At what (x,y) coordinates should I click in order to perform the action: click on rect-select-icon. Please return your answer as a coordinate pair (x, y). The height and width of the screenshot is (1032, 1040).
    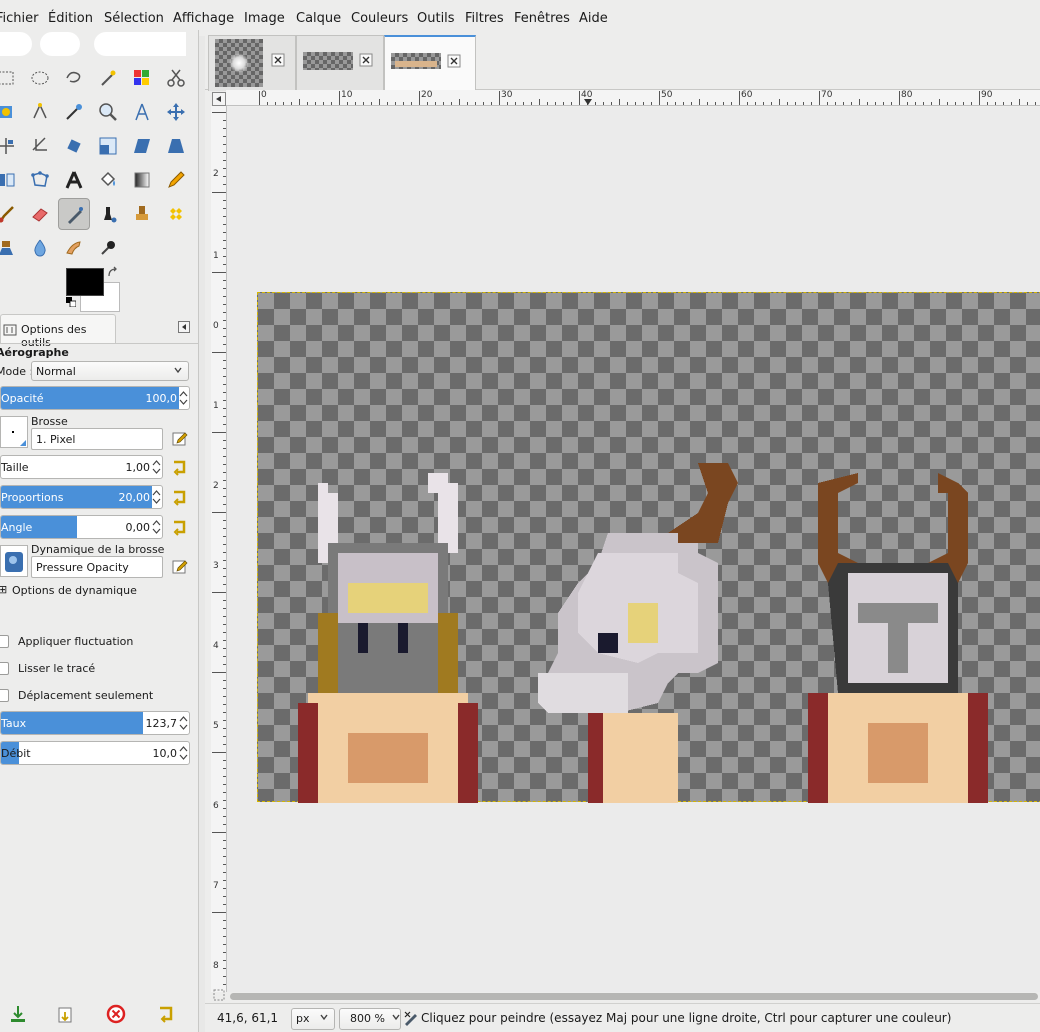
    Looking at the image, I should click on (11, 78).